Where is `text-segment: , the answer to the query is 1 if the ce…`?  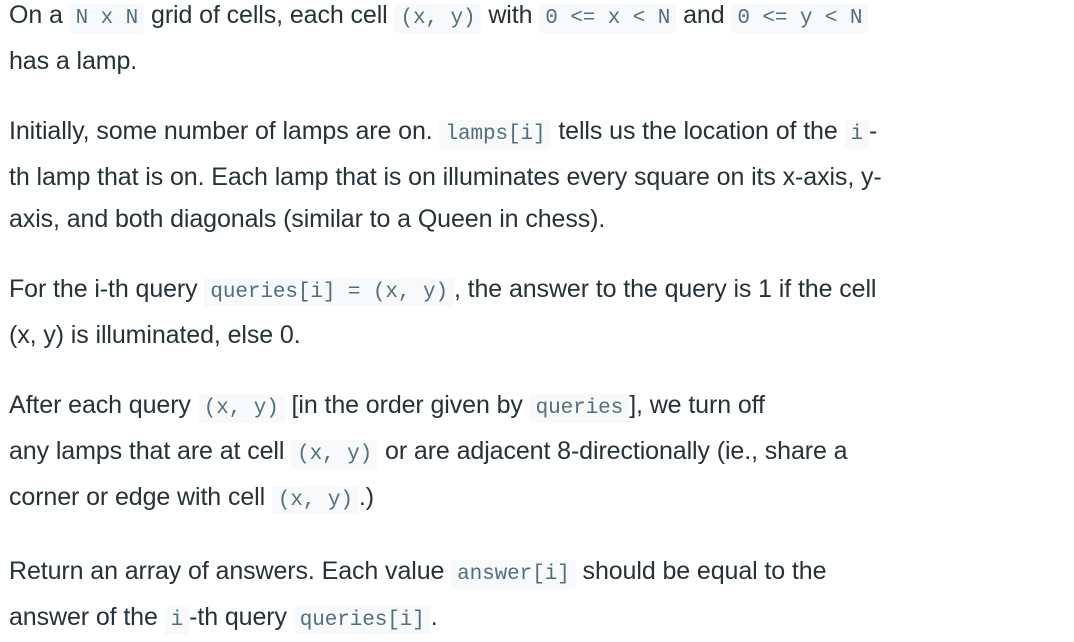 text-segment: , the answer to the query is 1 if the ce… is located at coordinates (665, 289).